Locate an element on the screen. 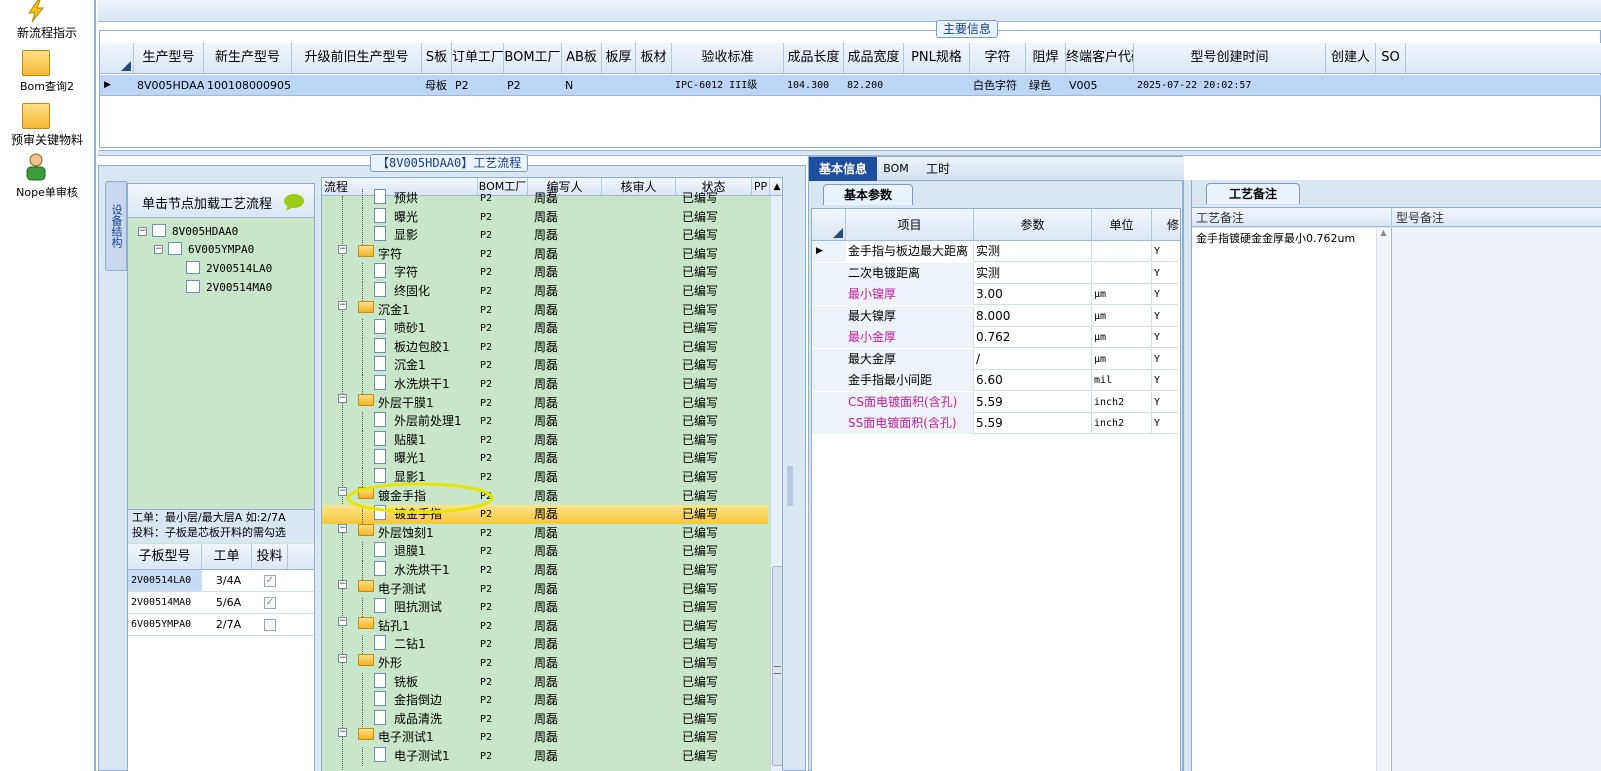 The width and height of the screenshot is (1601, 771). load-hint-bar: 单击节点加载工艺流程 is located at coordinates (221, 201).